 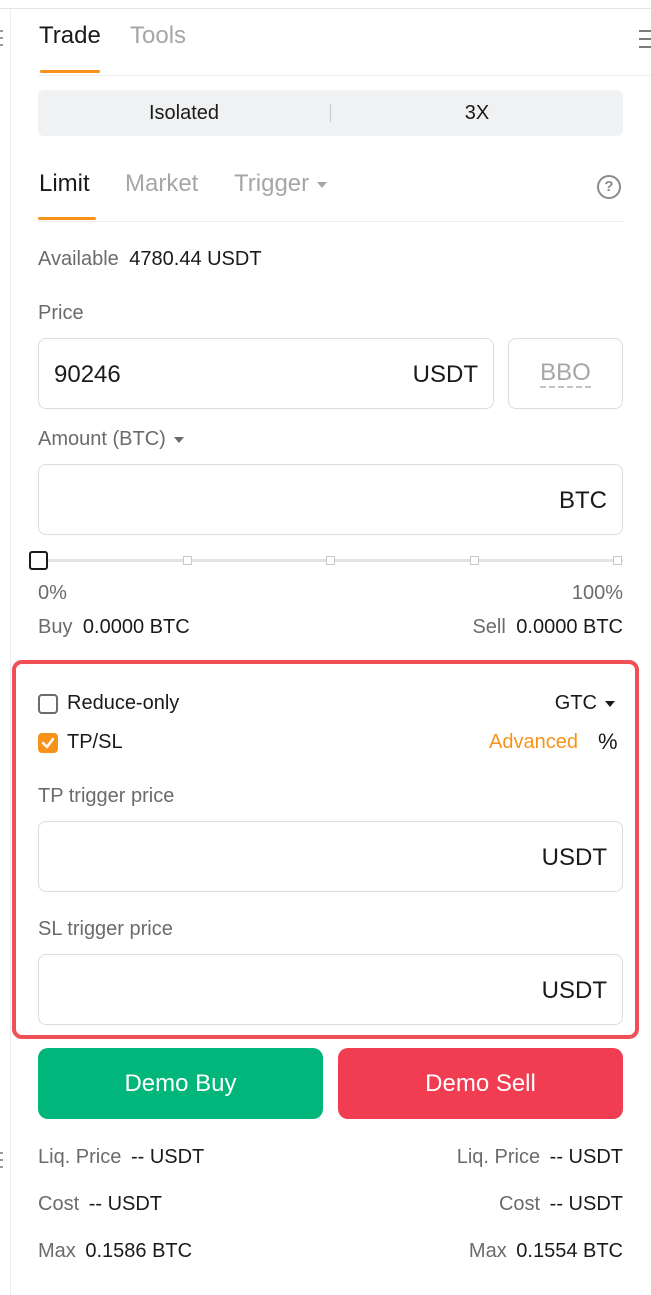 I want to click on tpsl-label: TP/SL, so click(x=95, y=742).